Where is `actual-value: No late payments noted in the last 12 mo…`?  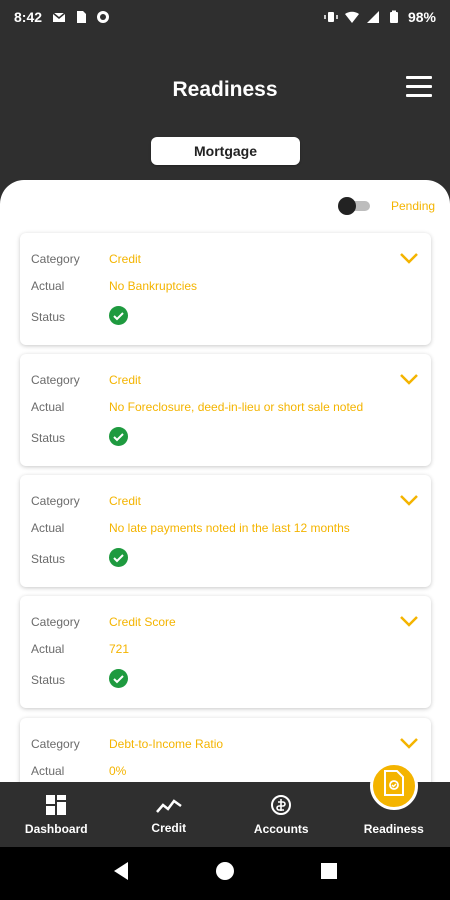
actual-value: No late payments noted in the last 12 mo… is located at coordinates (229, 528).